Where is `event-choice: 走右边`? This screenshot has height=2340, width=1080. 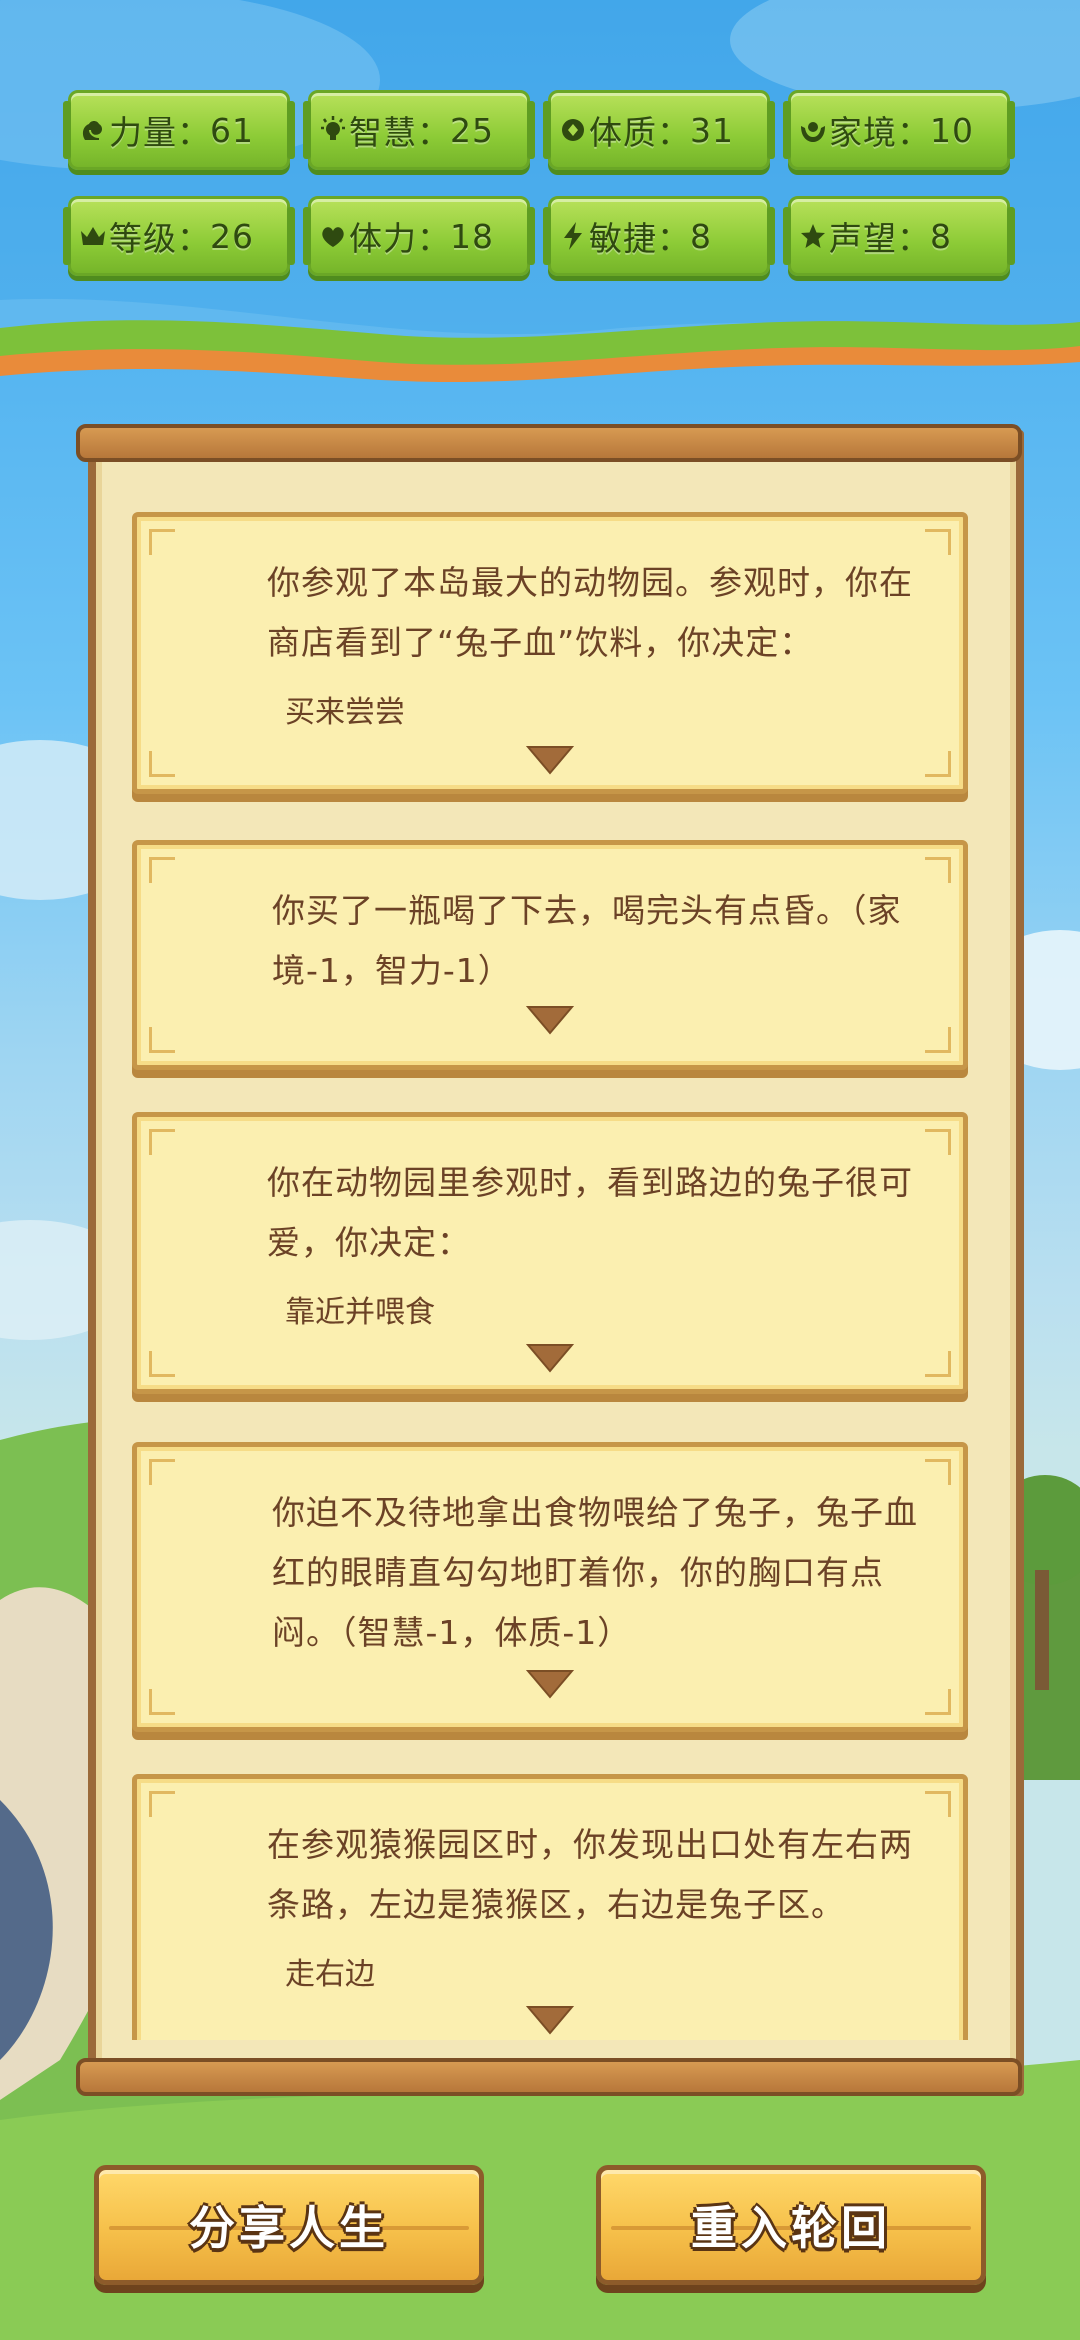 event-choice: 走右边 is located at coordinates (330, 1974).